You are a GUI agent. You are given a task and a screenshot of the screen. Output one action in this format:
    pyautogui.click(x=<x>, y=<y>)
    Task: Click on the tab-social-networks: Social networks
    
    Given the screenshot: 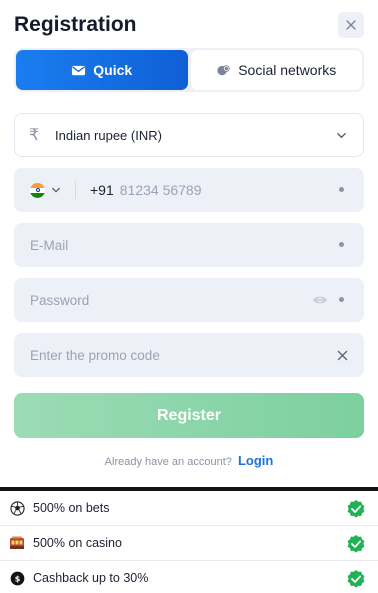 What is the action you would take?
    pyautogui.click(x=276, y=70)
    